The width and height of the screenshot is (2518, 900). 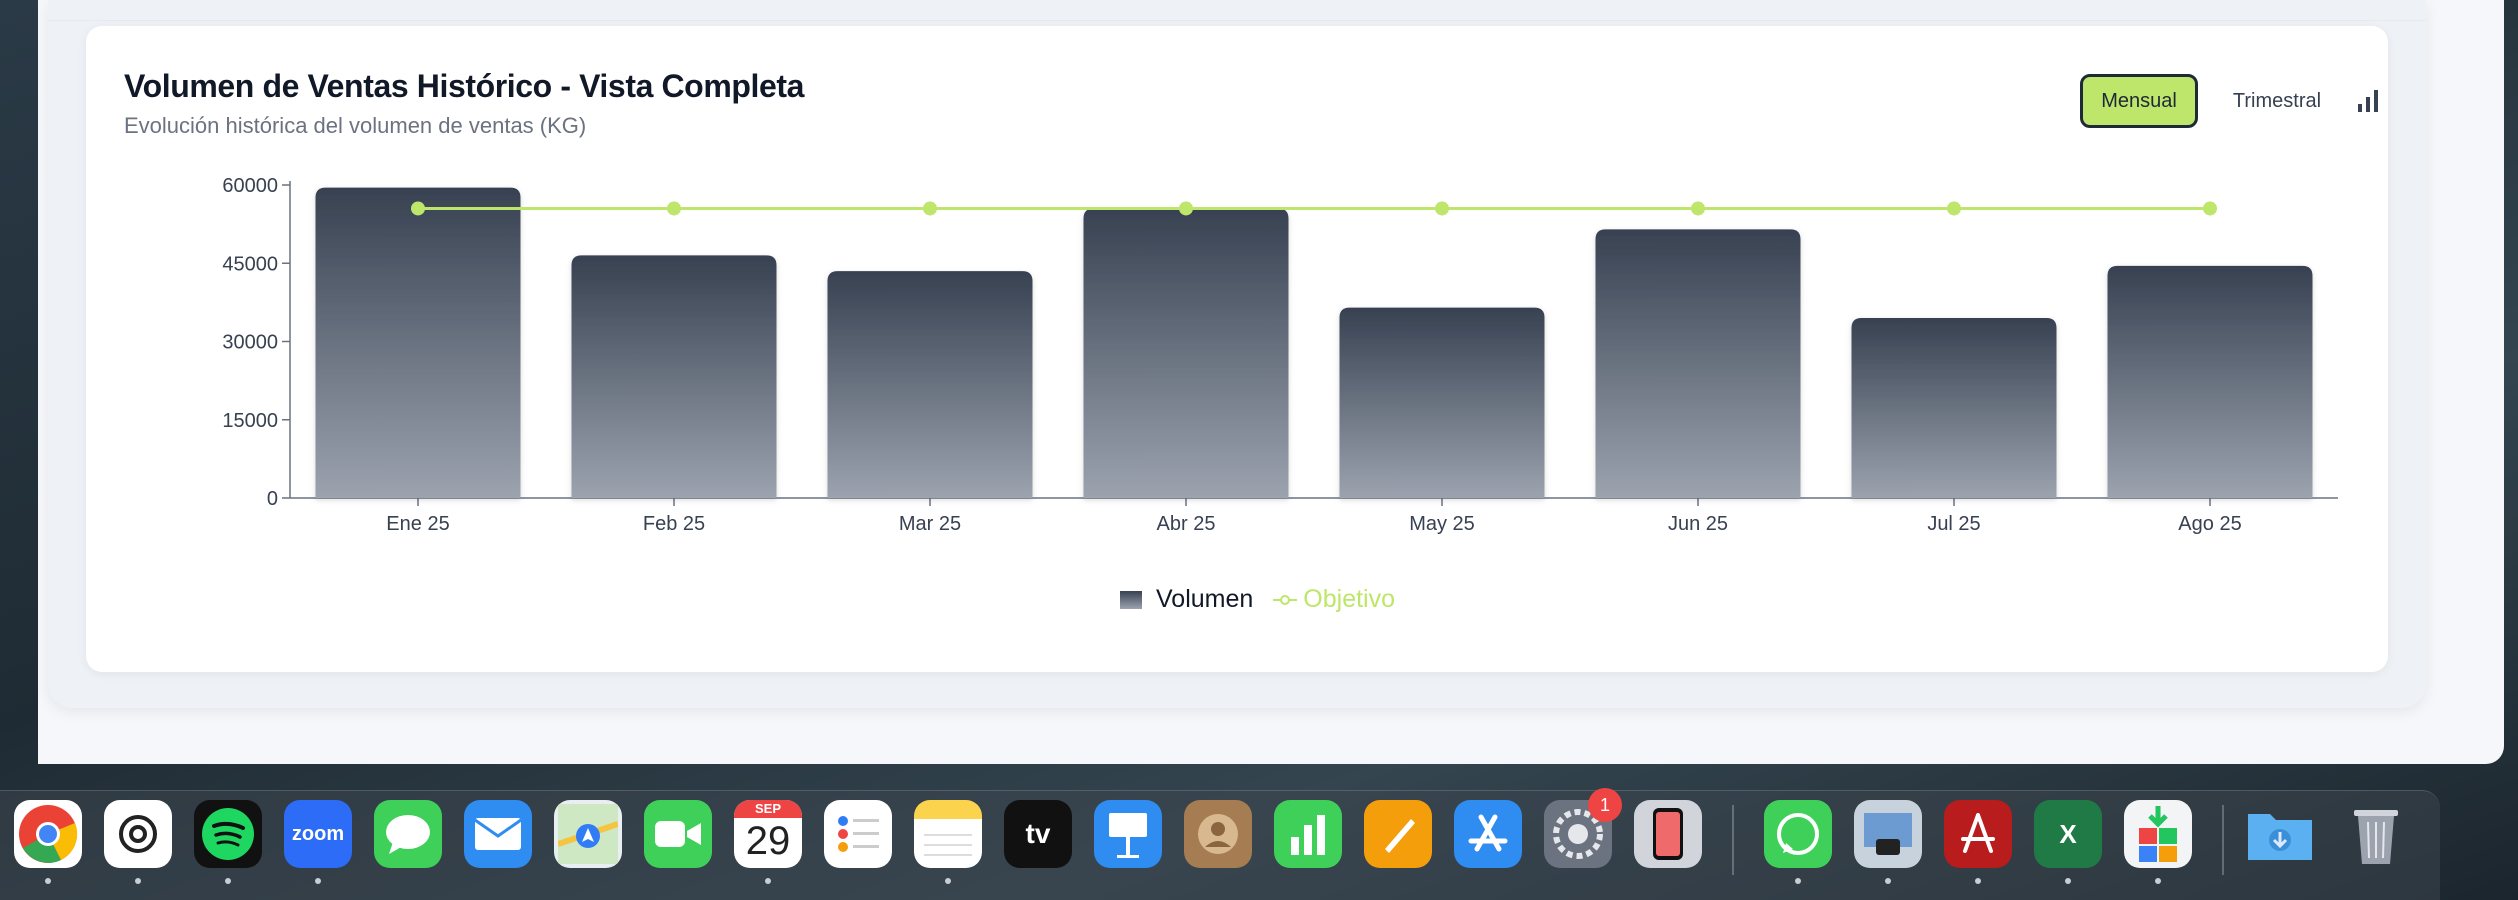 I want to click on dock-spotify, so click(x=228, y=834).